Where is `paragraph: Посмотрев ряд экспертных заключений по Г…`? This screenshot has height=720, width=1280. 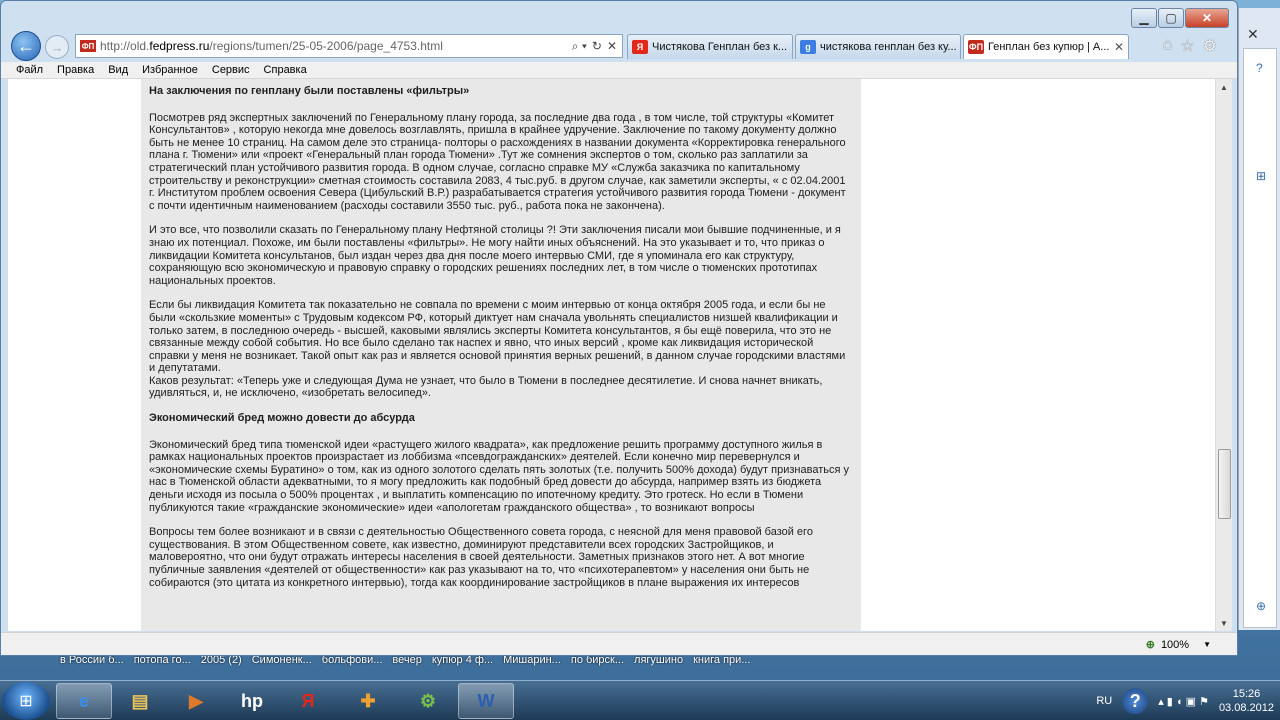
paragraph: Посмотрев ряд экспертных заключений по Г… is located at coordinates (497, 161).